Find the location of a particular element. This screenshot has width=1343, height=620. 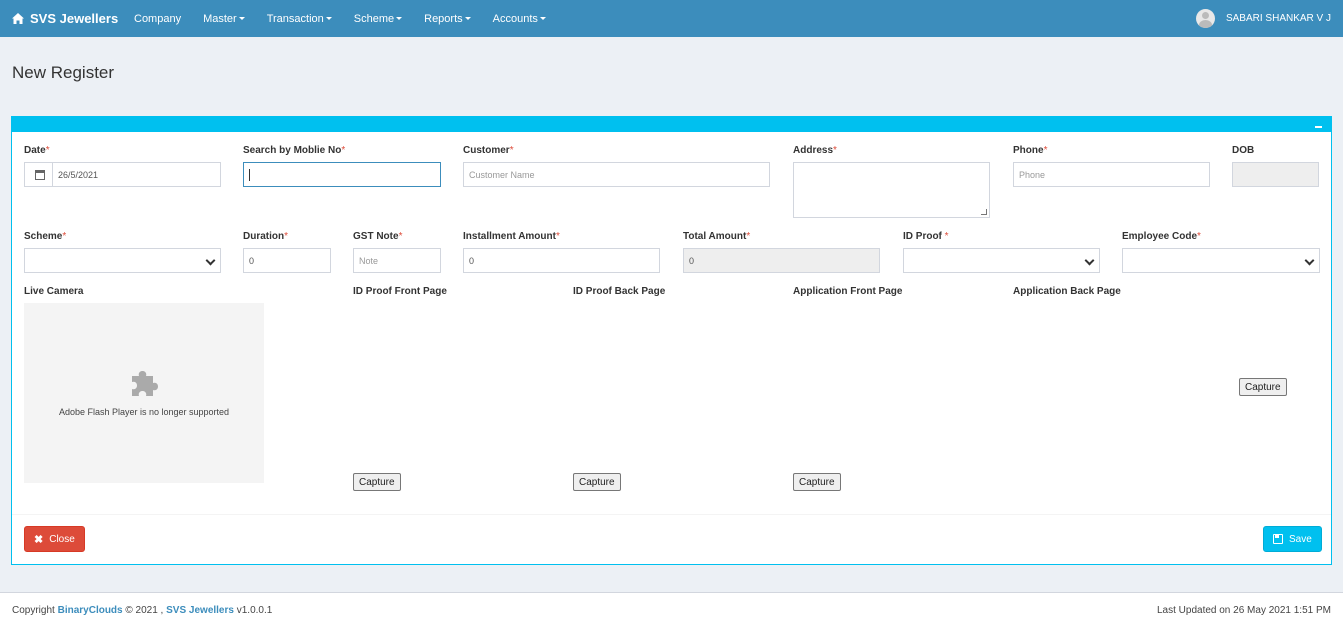

brand-name: SVS Jewellers is located at coordinates (74, 18).